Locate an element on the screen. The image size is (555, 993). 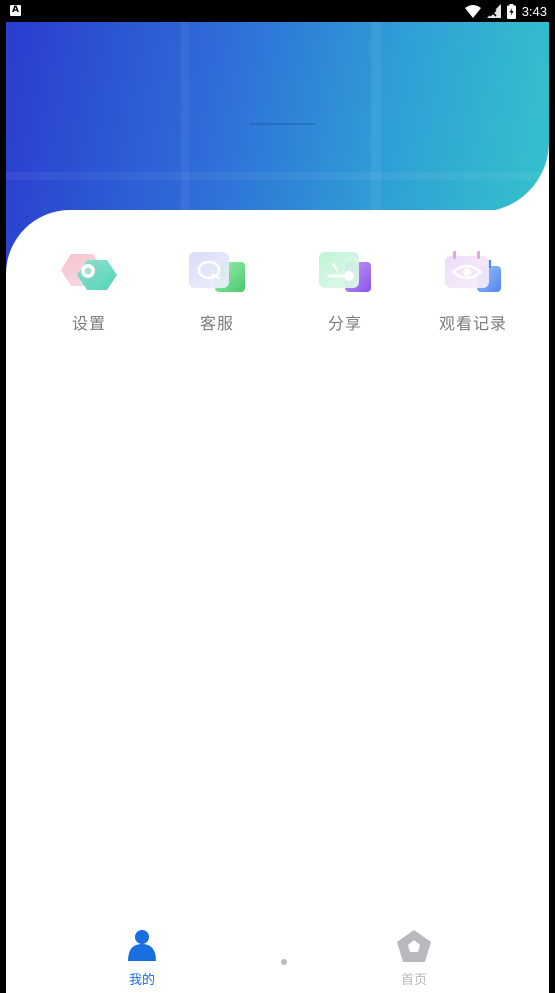
menu-item-share: 分享 is located at coordinates (345, 294).